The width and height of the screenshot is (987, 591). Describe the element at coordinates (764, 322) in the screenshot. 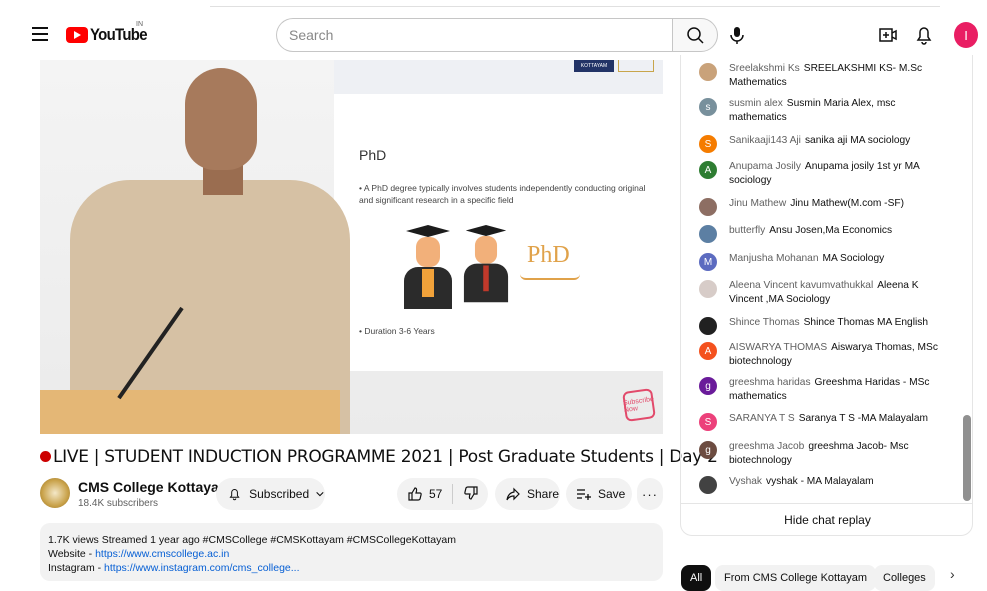

I see `chat-author-name: Shince Thomas` at that location.